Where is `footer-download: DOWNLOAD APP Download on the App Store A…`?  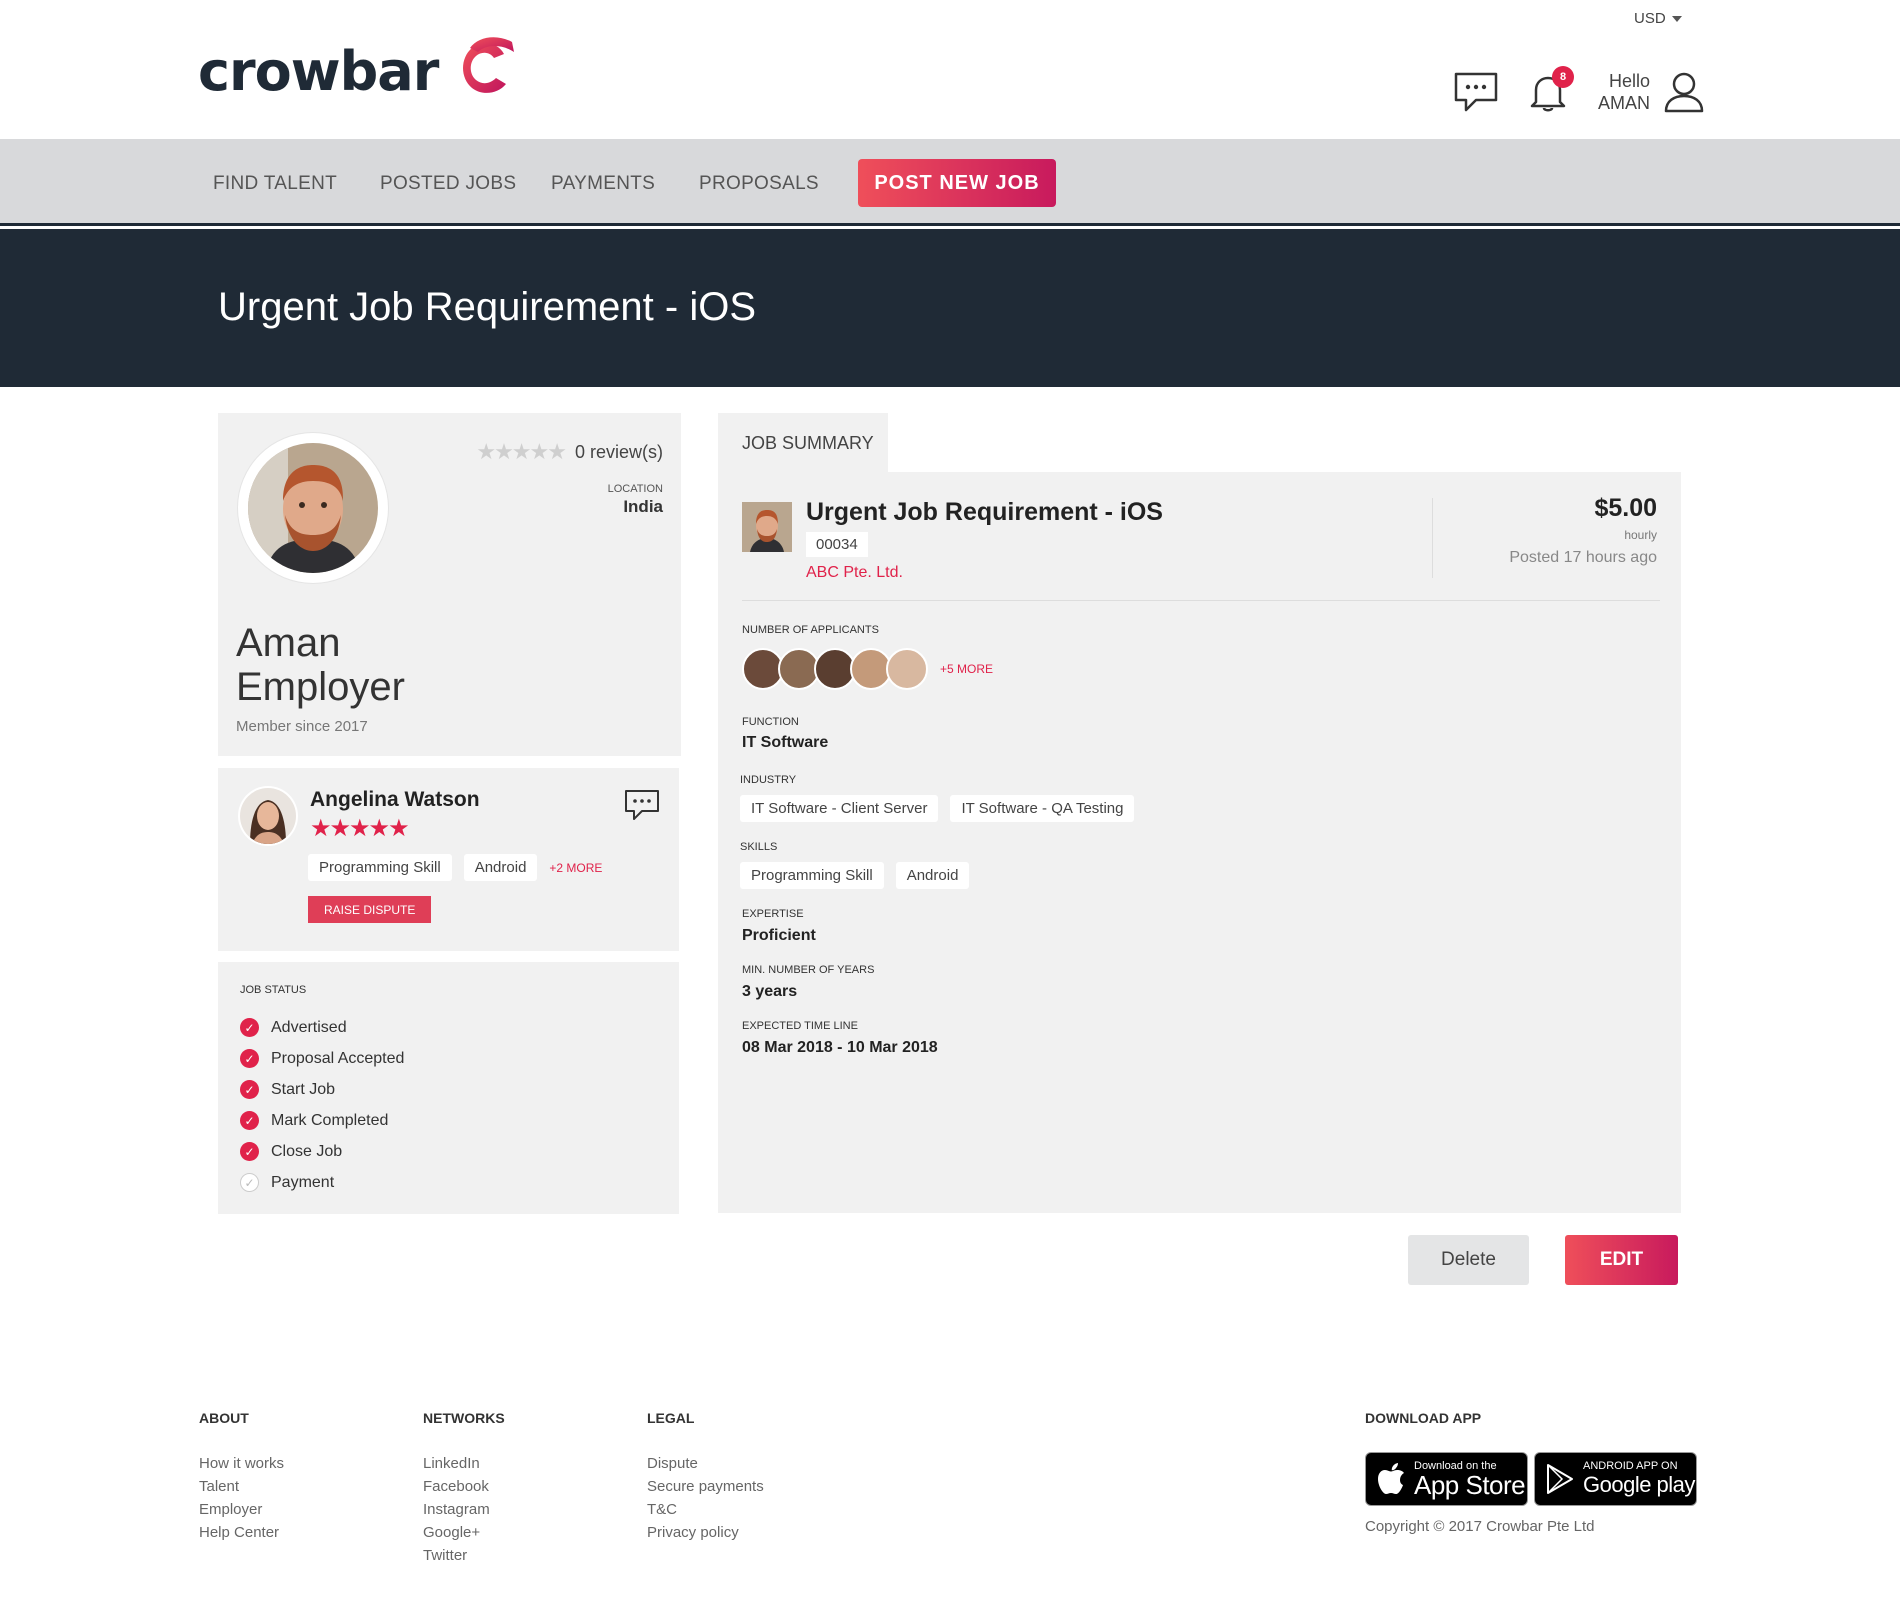 footer-download: DOWNLOAD APP Download on the App Store A… is located at coordinates (1531, 1472).